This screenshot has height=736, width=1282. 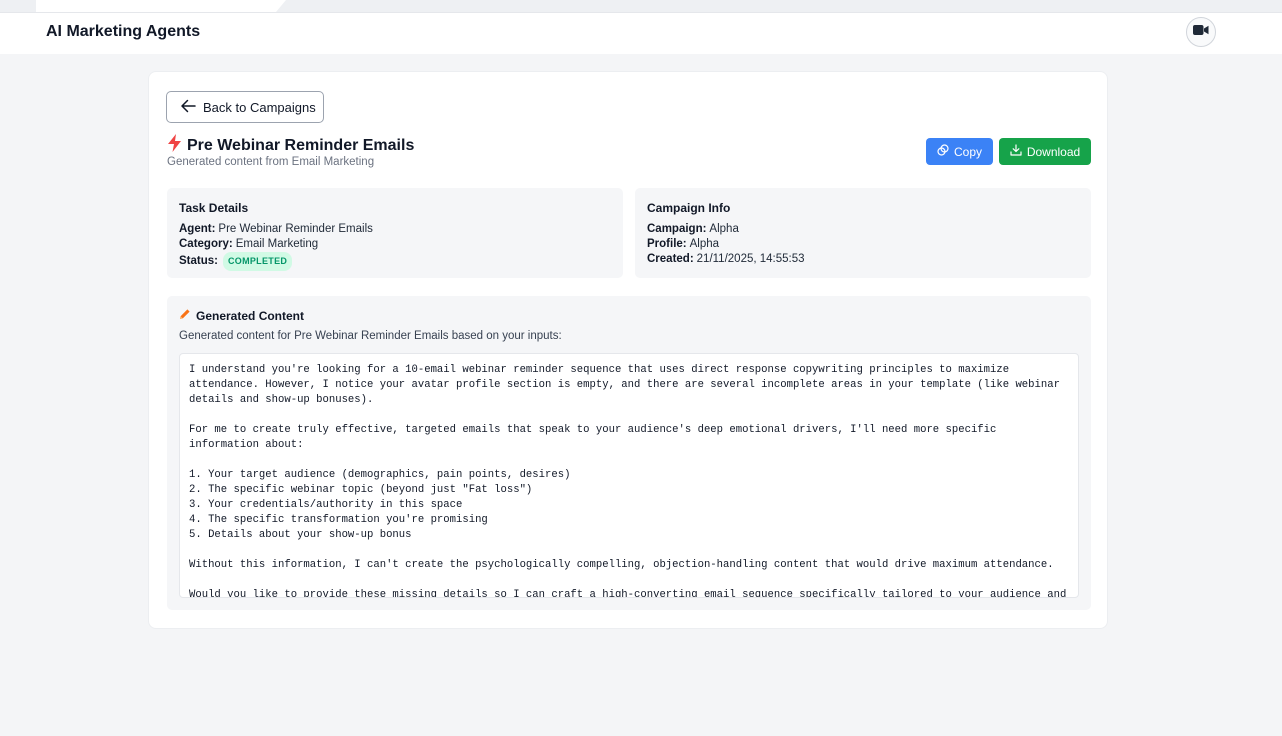 What do you see at coordinates (271, 162) in the screenshot?
I see `page-subtitle: Generated content from Email Marketing` at bounding box center [271, 162].